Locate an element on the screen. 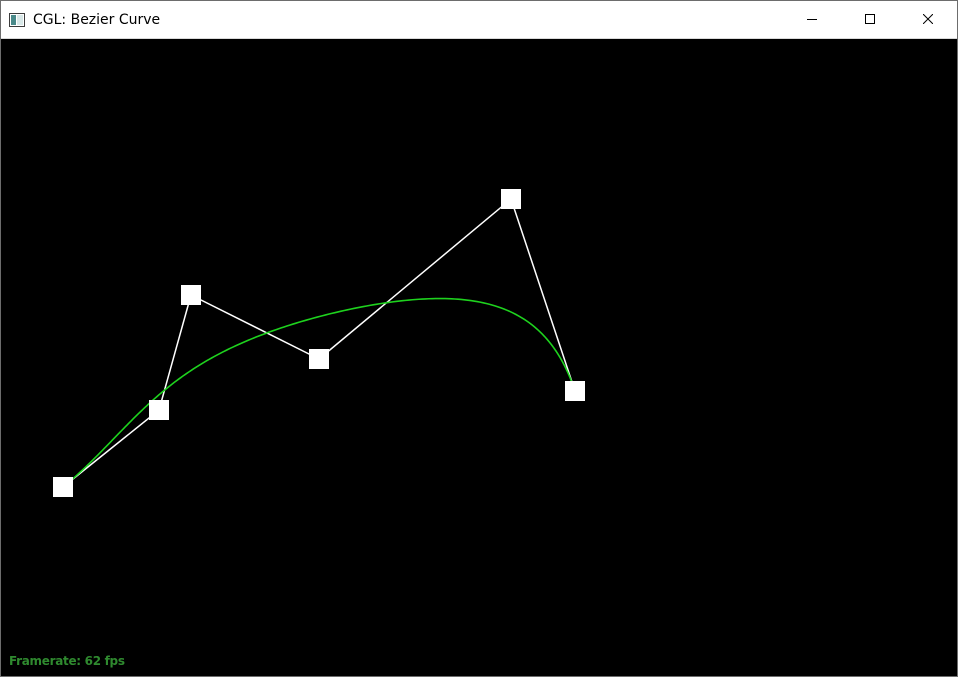  minimize-button is located at coordinates (812, 19).